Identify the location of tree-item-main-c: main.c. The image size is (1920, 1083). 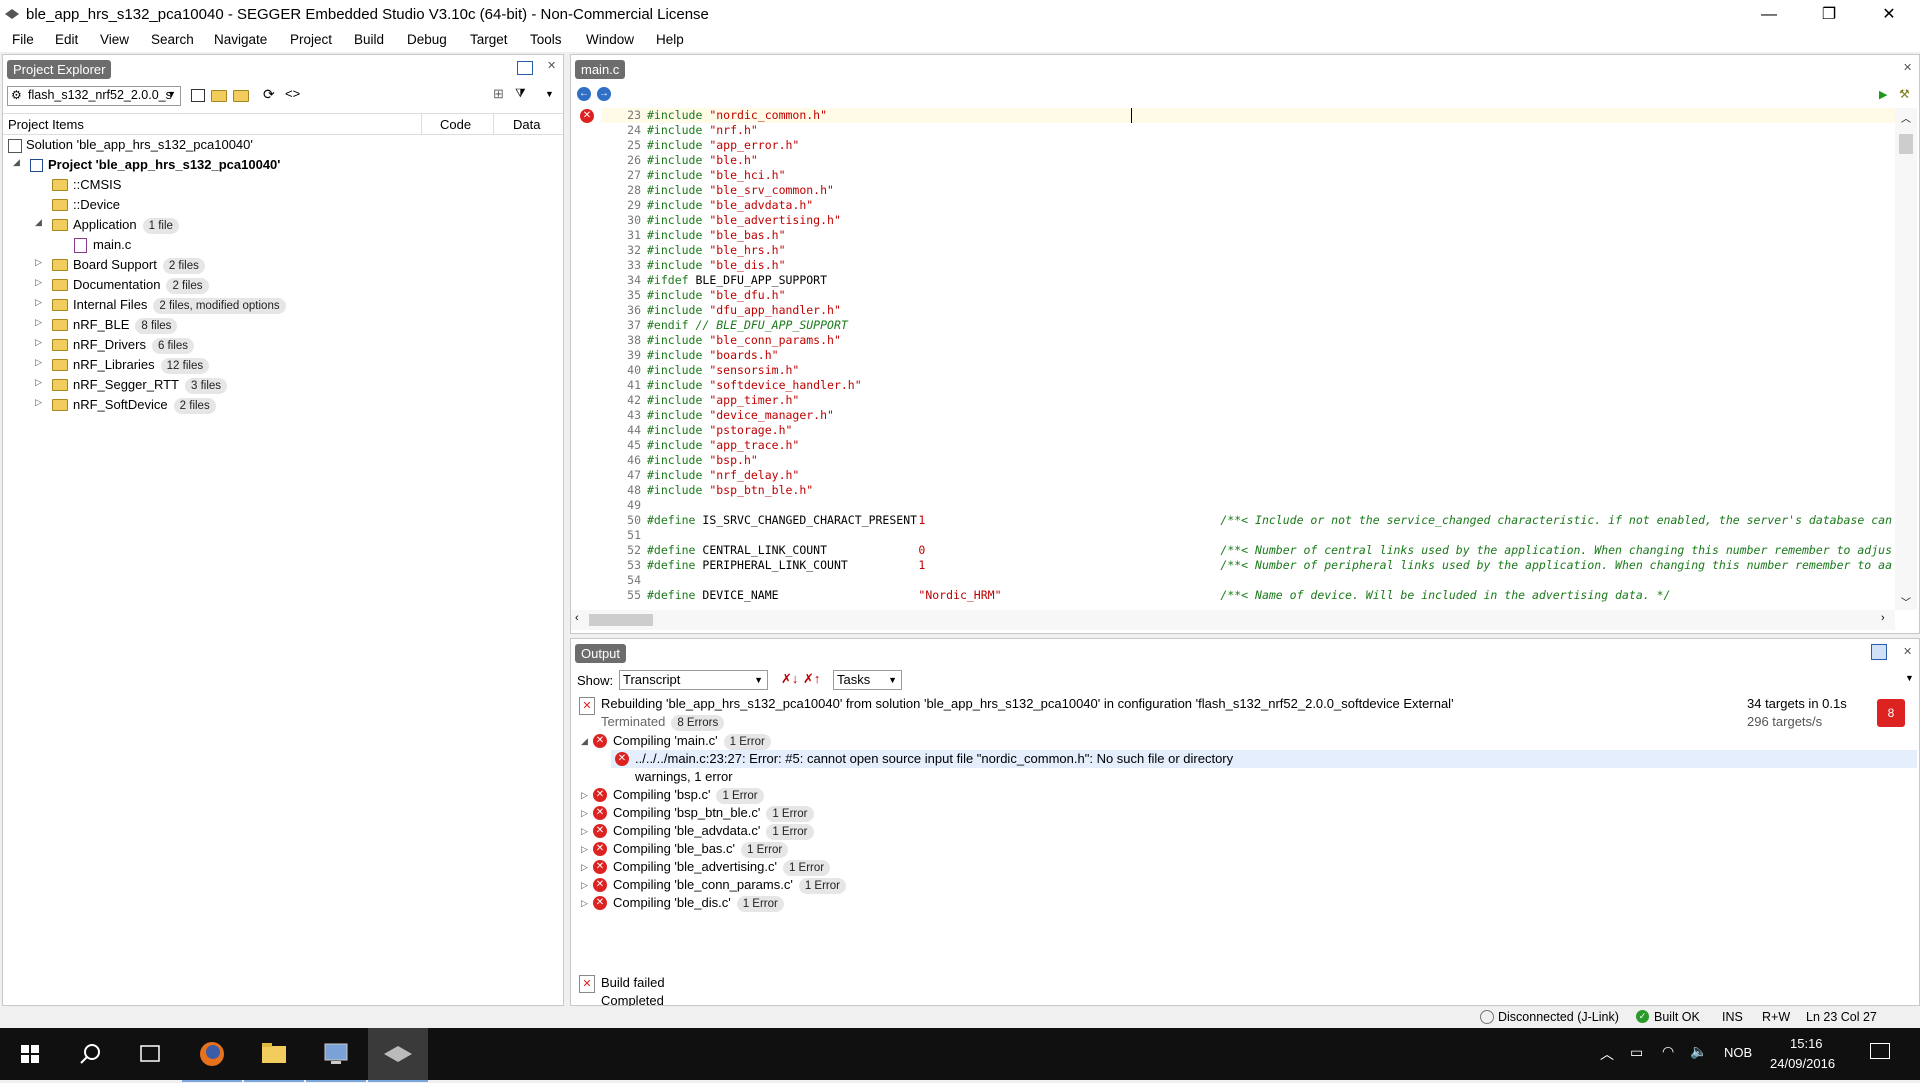
(102, 245).